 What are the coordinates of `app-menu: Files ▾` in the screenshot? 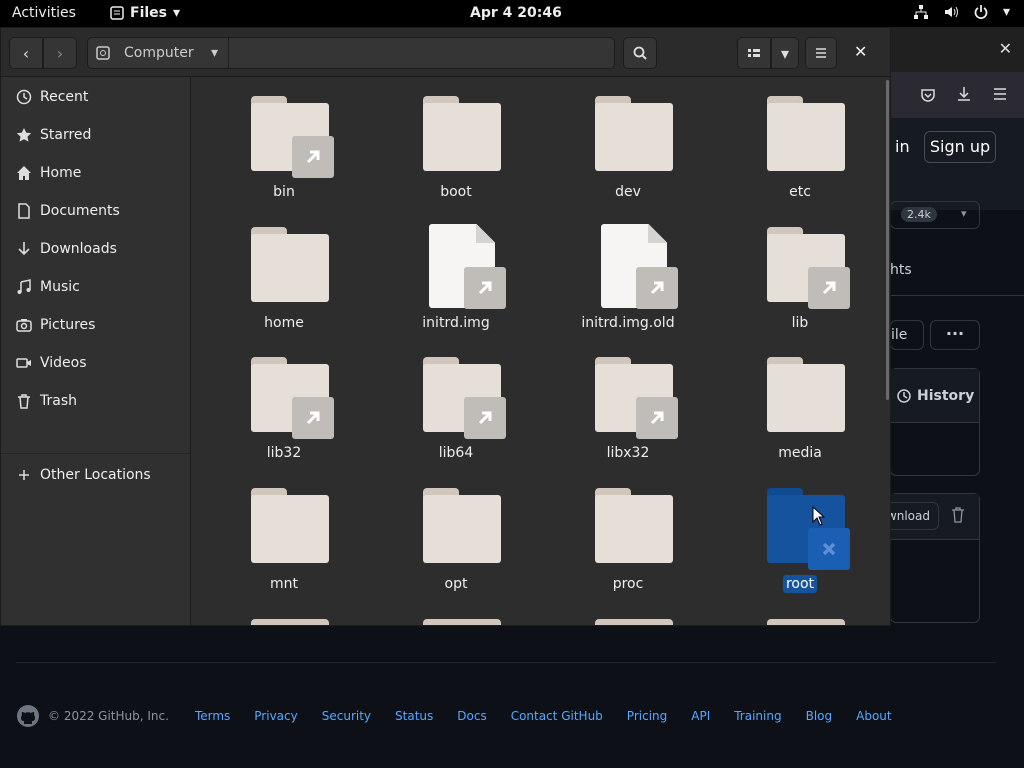 It's located at (145, 13).